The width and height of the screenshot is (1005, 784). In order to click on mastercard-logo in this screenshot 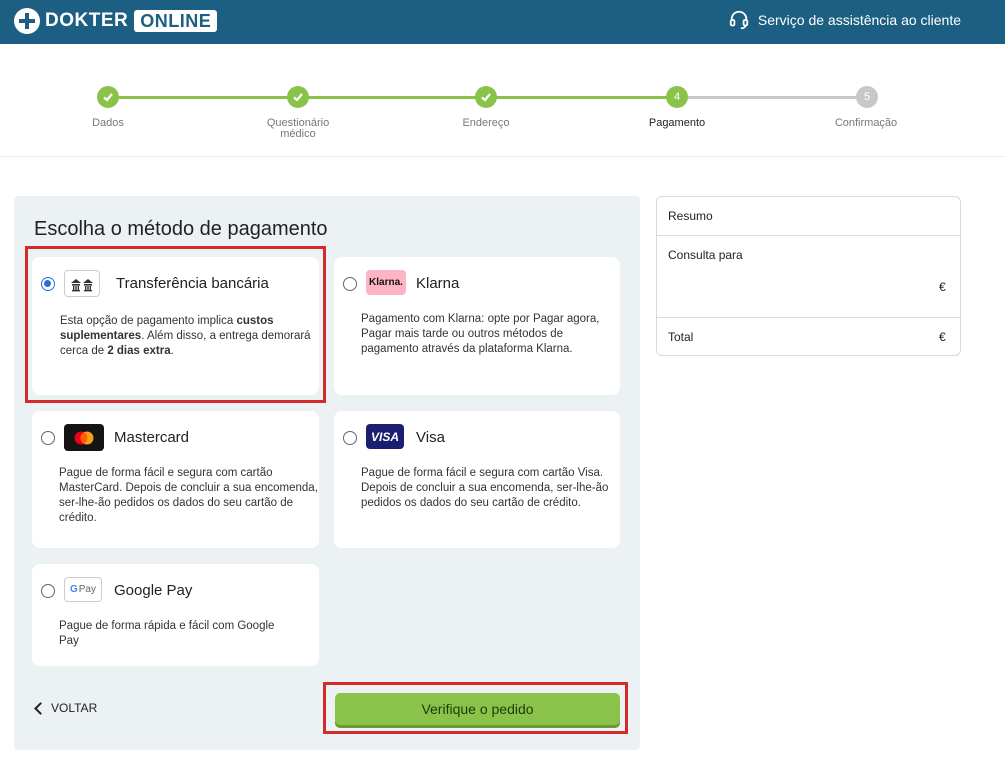, I will do `click(84, 437)`.